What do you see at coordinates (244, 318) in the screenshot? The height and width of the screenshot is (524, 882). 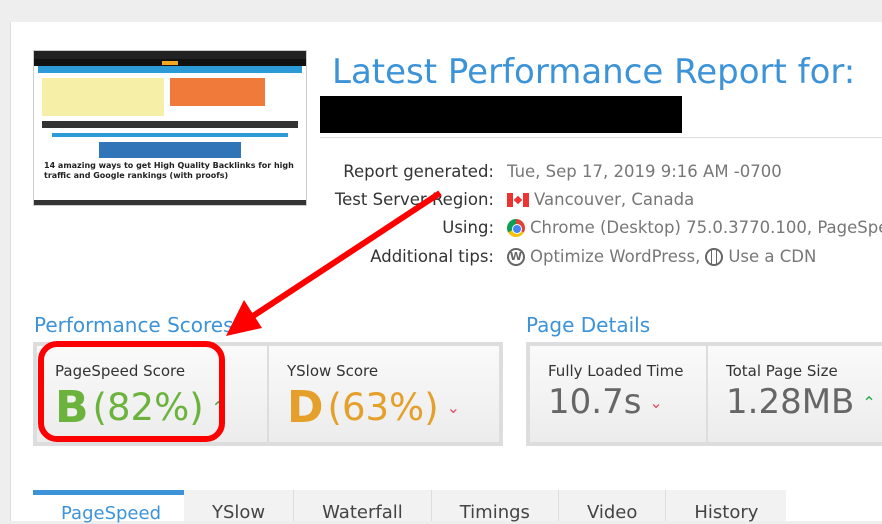 I see `annotation-arrow-head` at bounding box center [244, 318].